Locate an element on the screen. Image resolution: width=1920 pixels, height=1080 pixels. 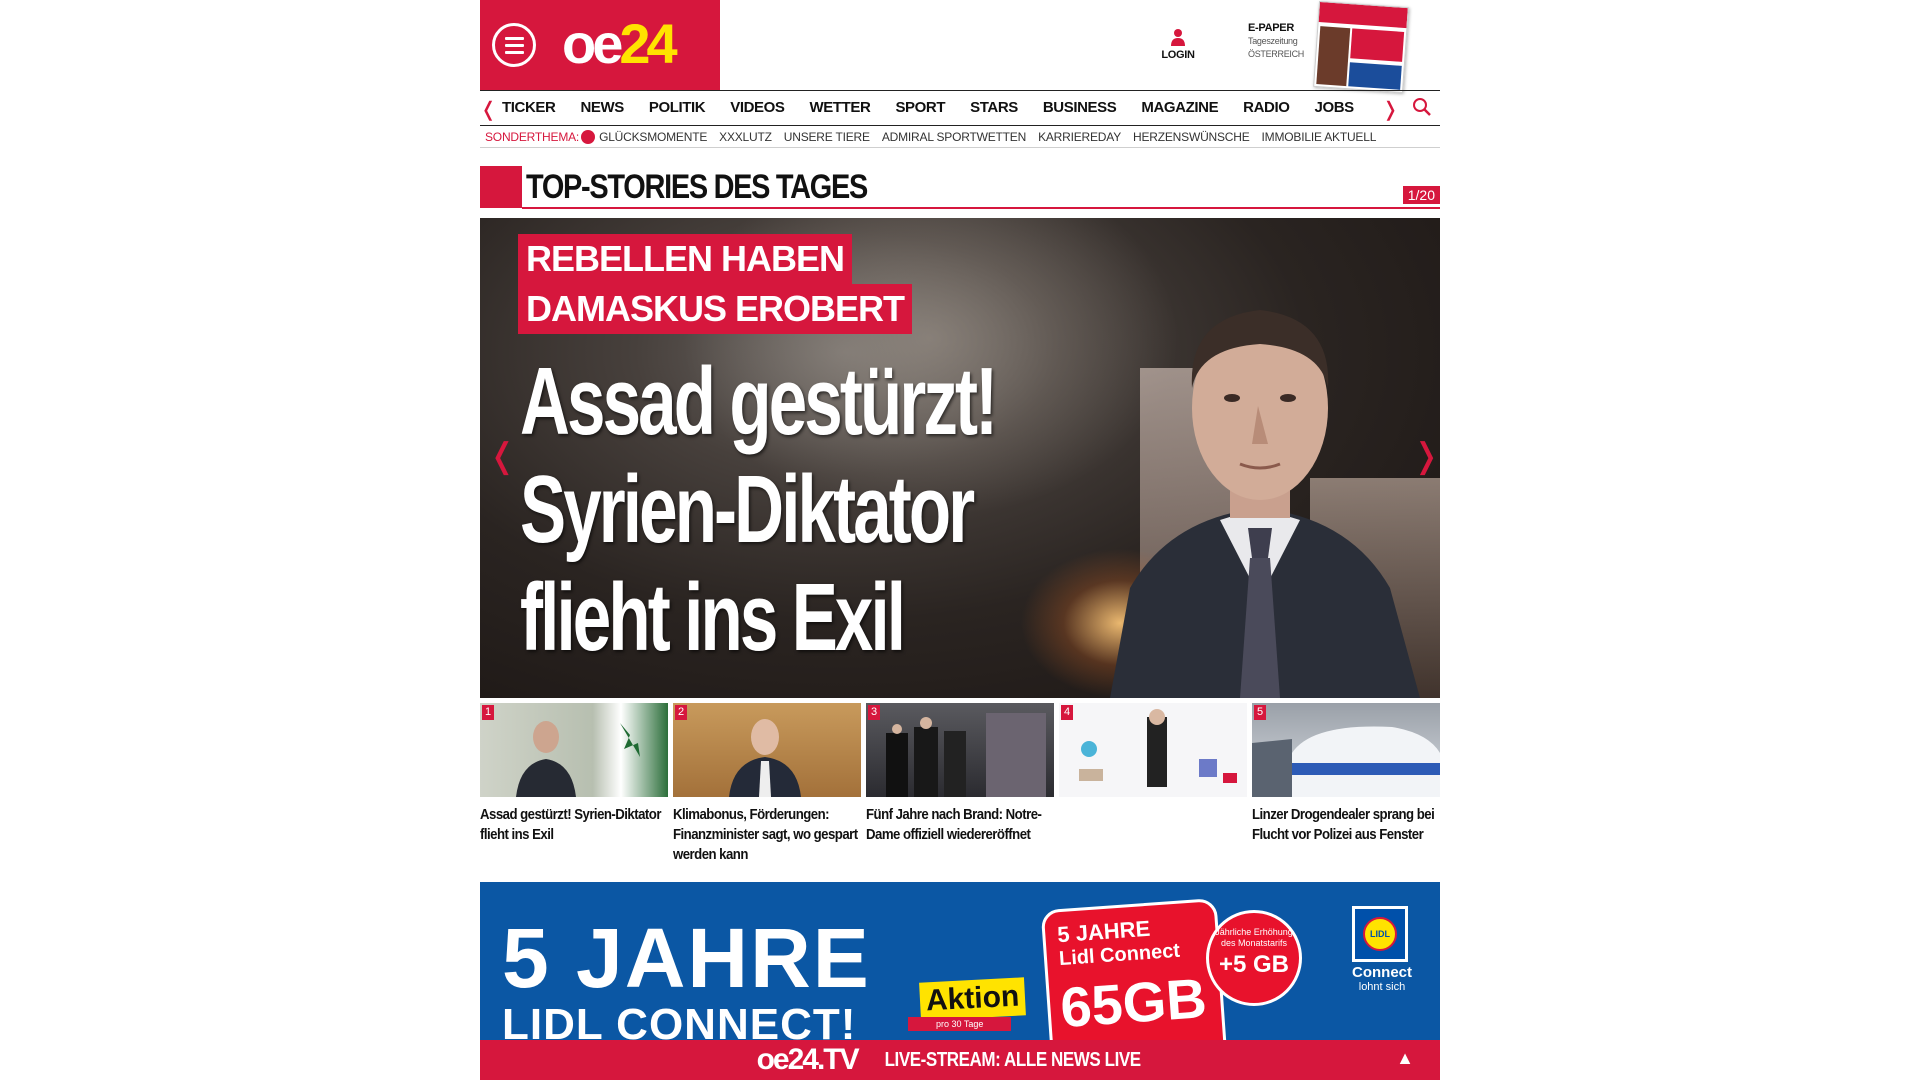
epaper-cover-image is located at coordinates (1361, 47).